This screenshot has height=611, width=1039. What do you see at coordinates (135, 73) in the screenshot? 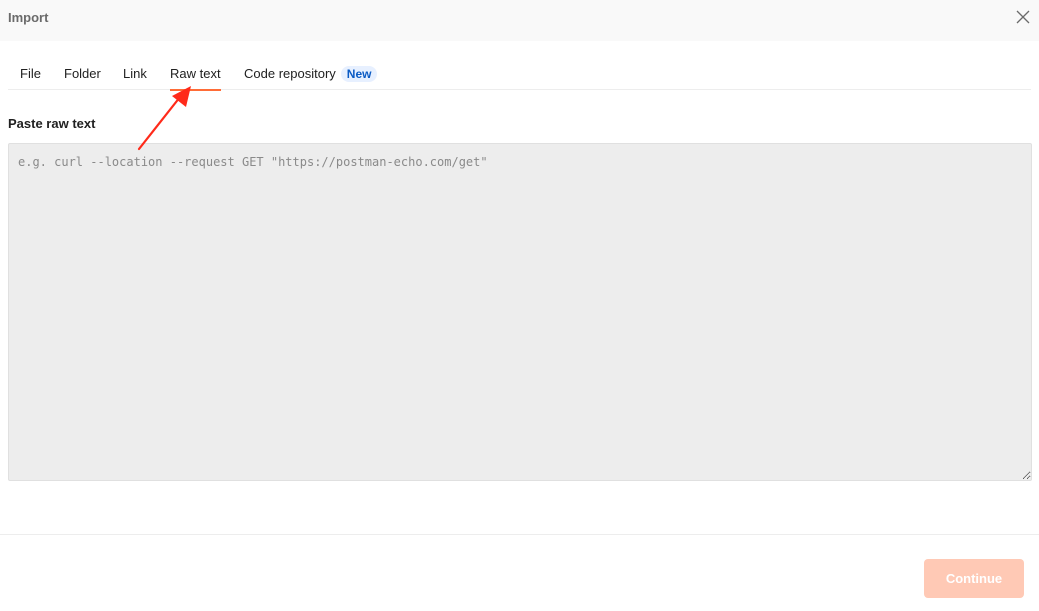
I see `tab-label: Link` at bounding box center [135, 73].